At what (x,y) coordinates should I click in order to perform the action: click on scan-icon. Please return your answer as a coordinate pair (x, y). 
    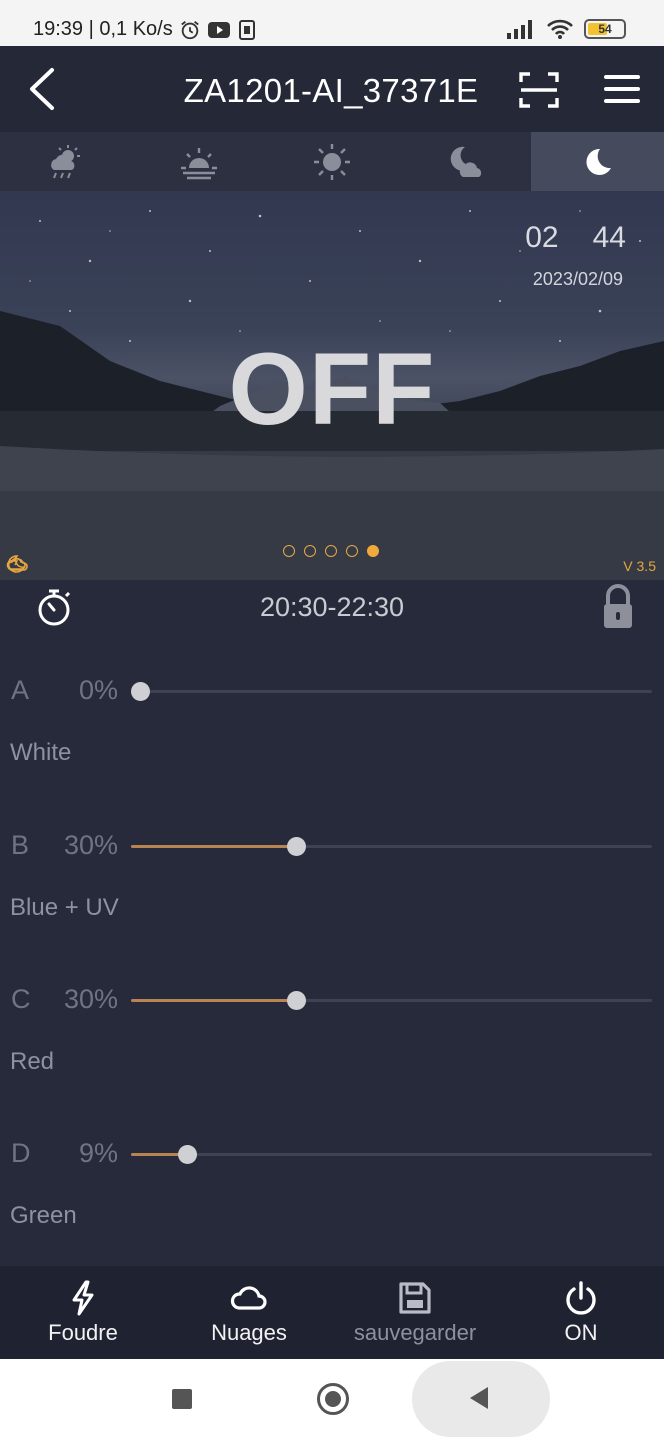
    Looking at the image, I should click on (539, 90).